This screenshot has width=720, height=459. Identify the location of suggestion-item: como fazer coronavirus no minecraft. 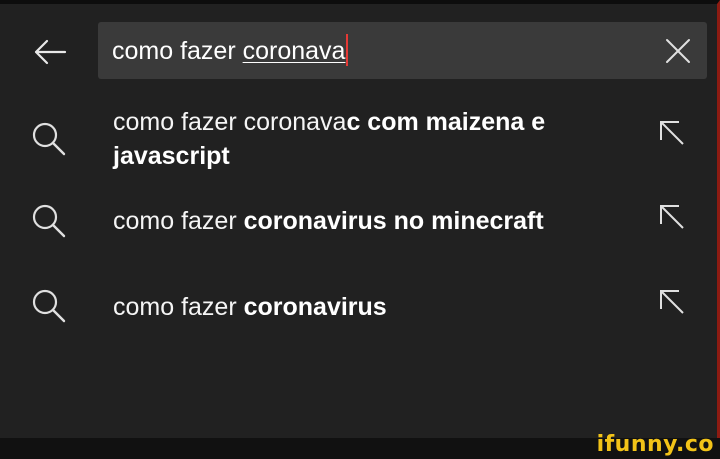
(353, 222).